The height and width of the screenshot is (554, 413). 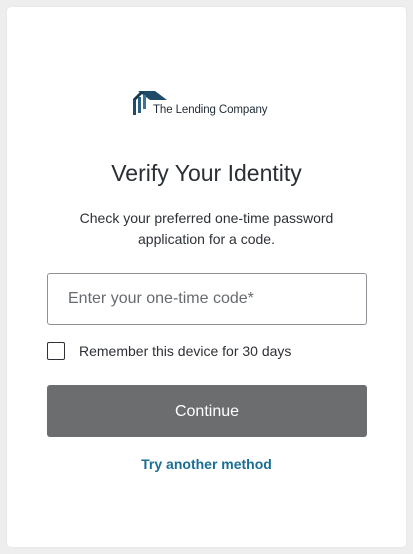 I want to click on logo-text: The Lending Company, so click(x=210, y=110).